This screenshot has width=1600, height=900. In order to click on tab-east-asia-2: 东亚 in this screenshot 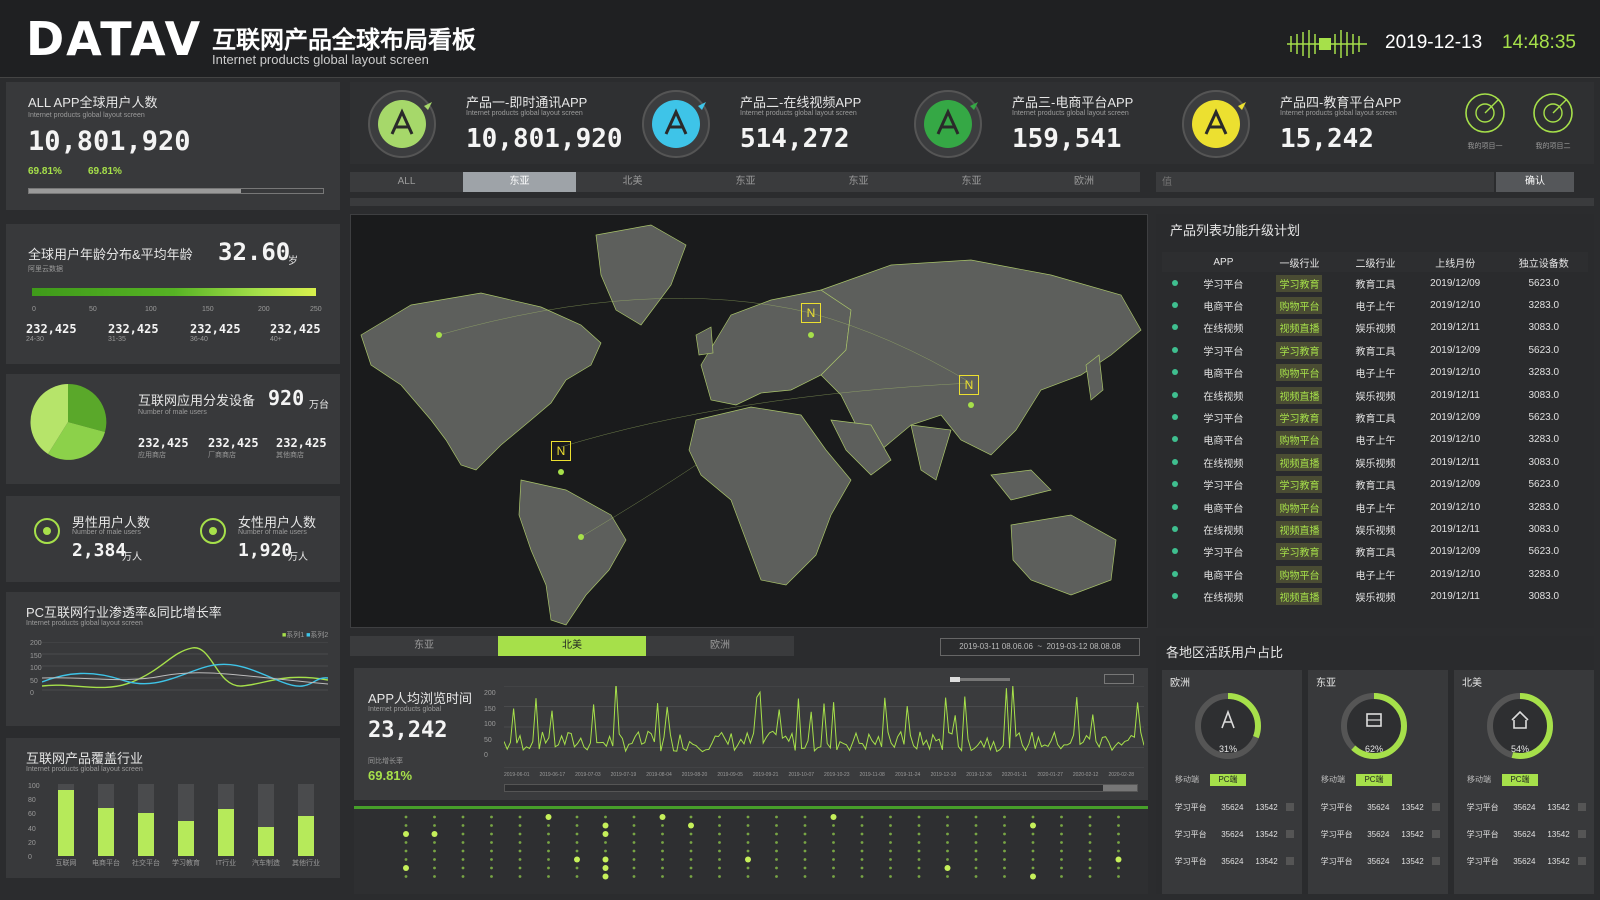, I will do `click(745, 182)`.